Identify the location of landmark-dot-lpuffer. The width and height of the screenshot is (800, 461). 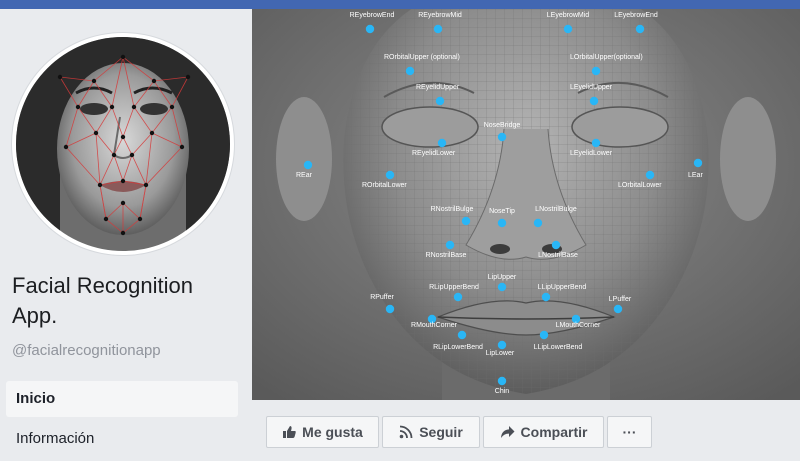
(618, 309).